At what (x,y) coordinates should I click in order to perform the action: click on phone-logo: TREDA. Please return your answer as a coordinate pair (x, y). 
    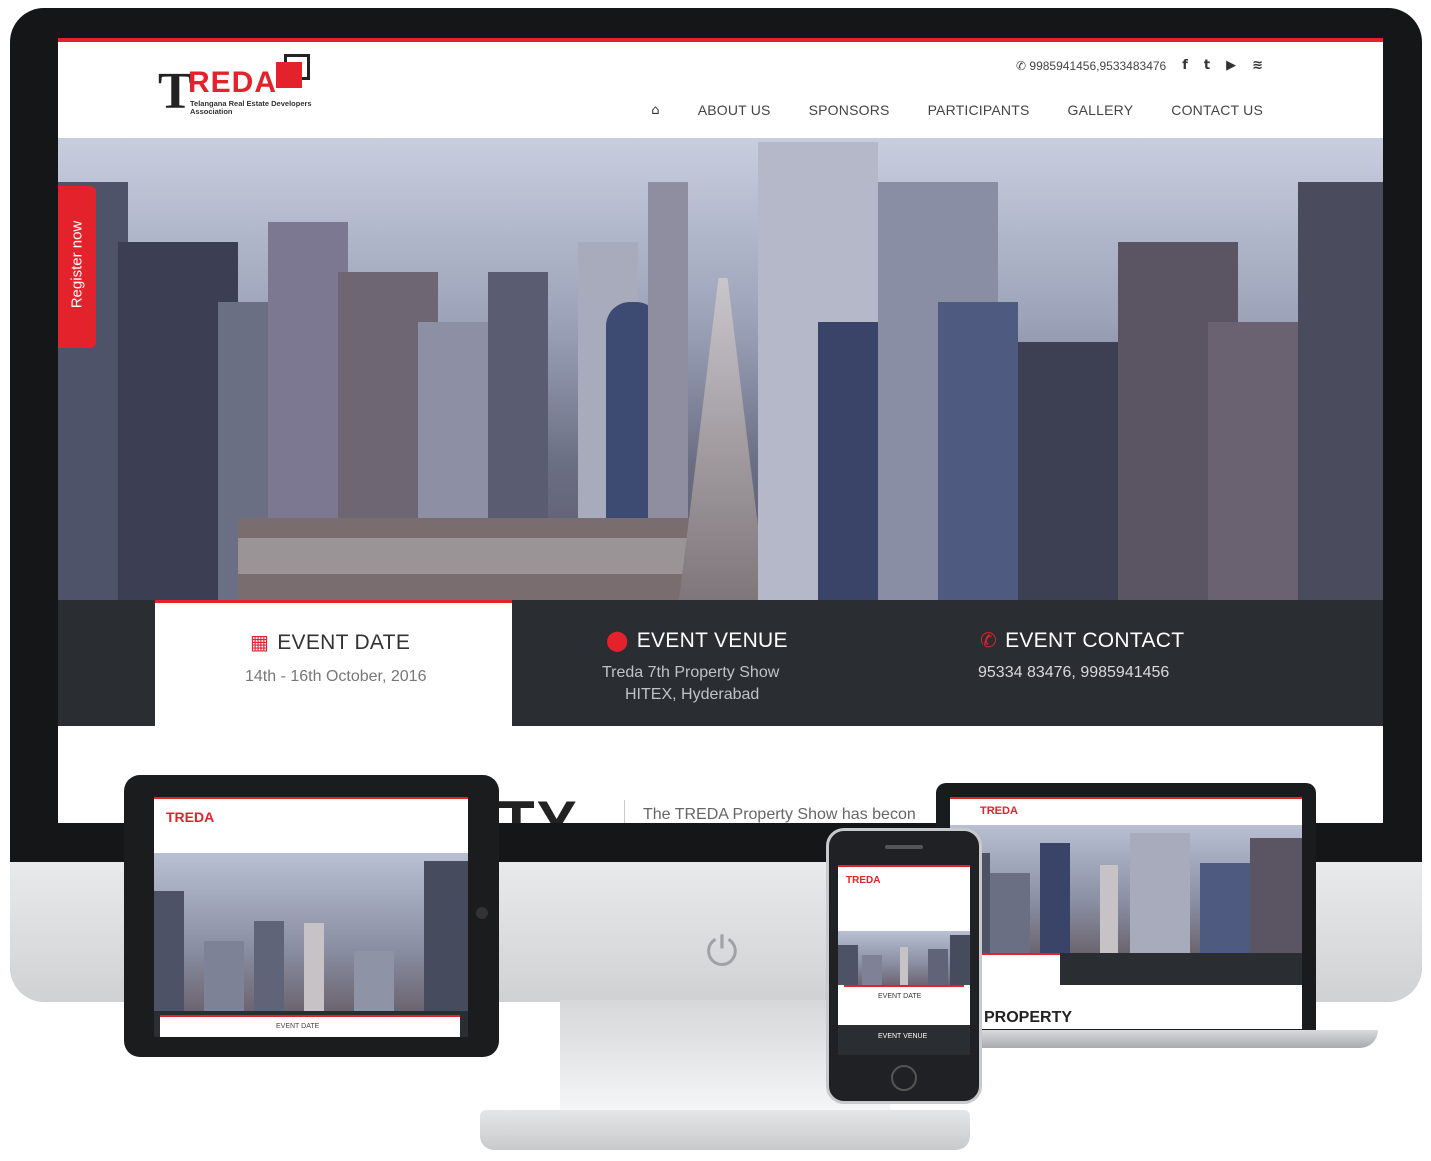
    Looking at the image, I should click on (863, 880).